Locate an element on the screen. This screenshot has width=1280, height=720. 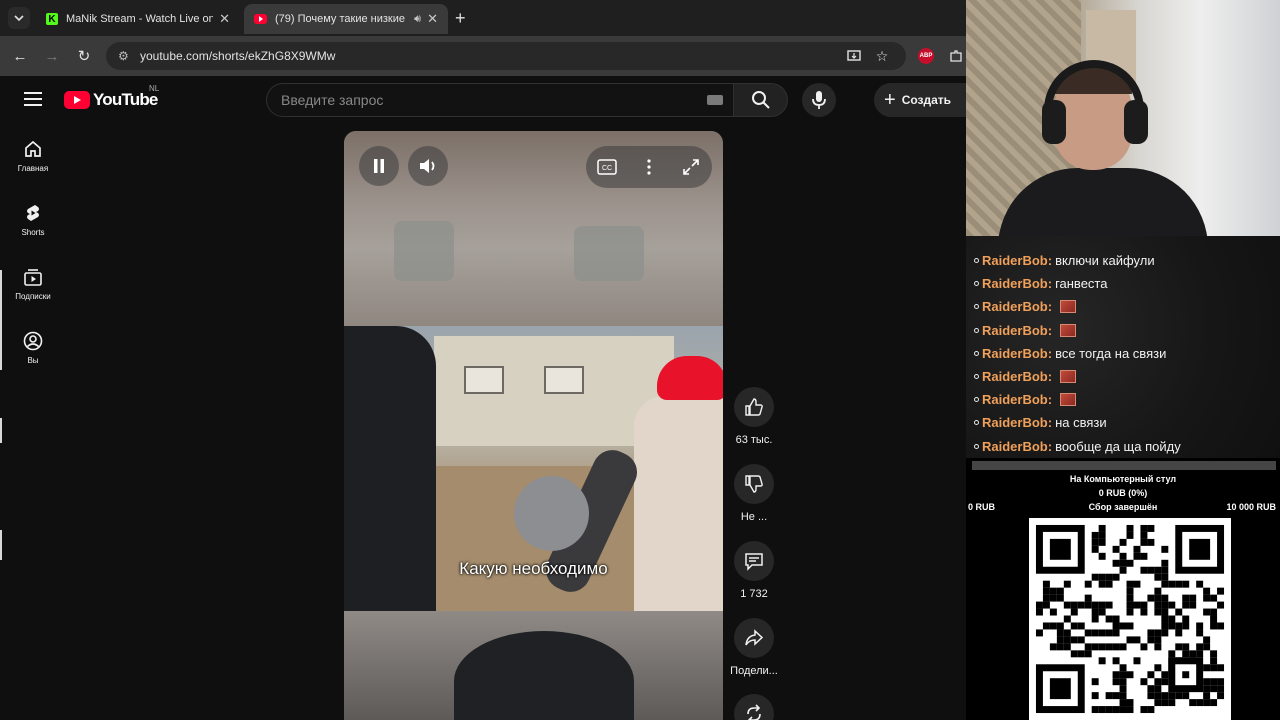
url-text: youtube.com/shorts/ekZhG8X9WMw is located at coordinates (238, 56).